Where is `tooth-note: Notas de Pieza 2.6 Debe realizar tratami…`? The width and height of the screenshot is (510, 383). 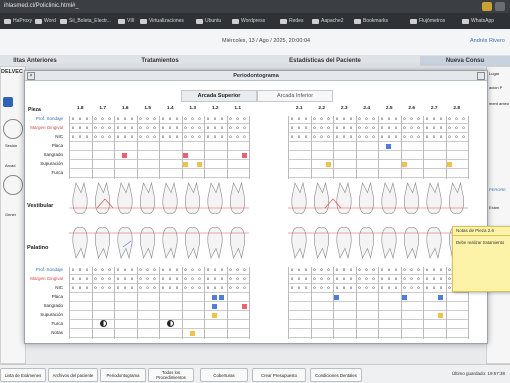
tooth-note: Notas de Pieza 2.6 Debe realizar tratami… is located at coordinates (481, 259).